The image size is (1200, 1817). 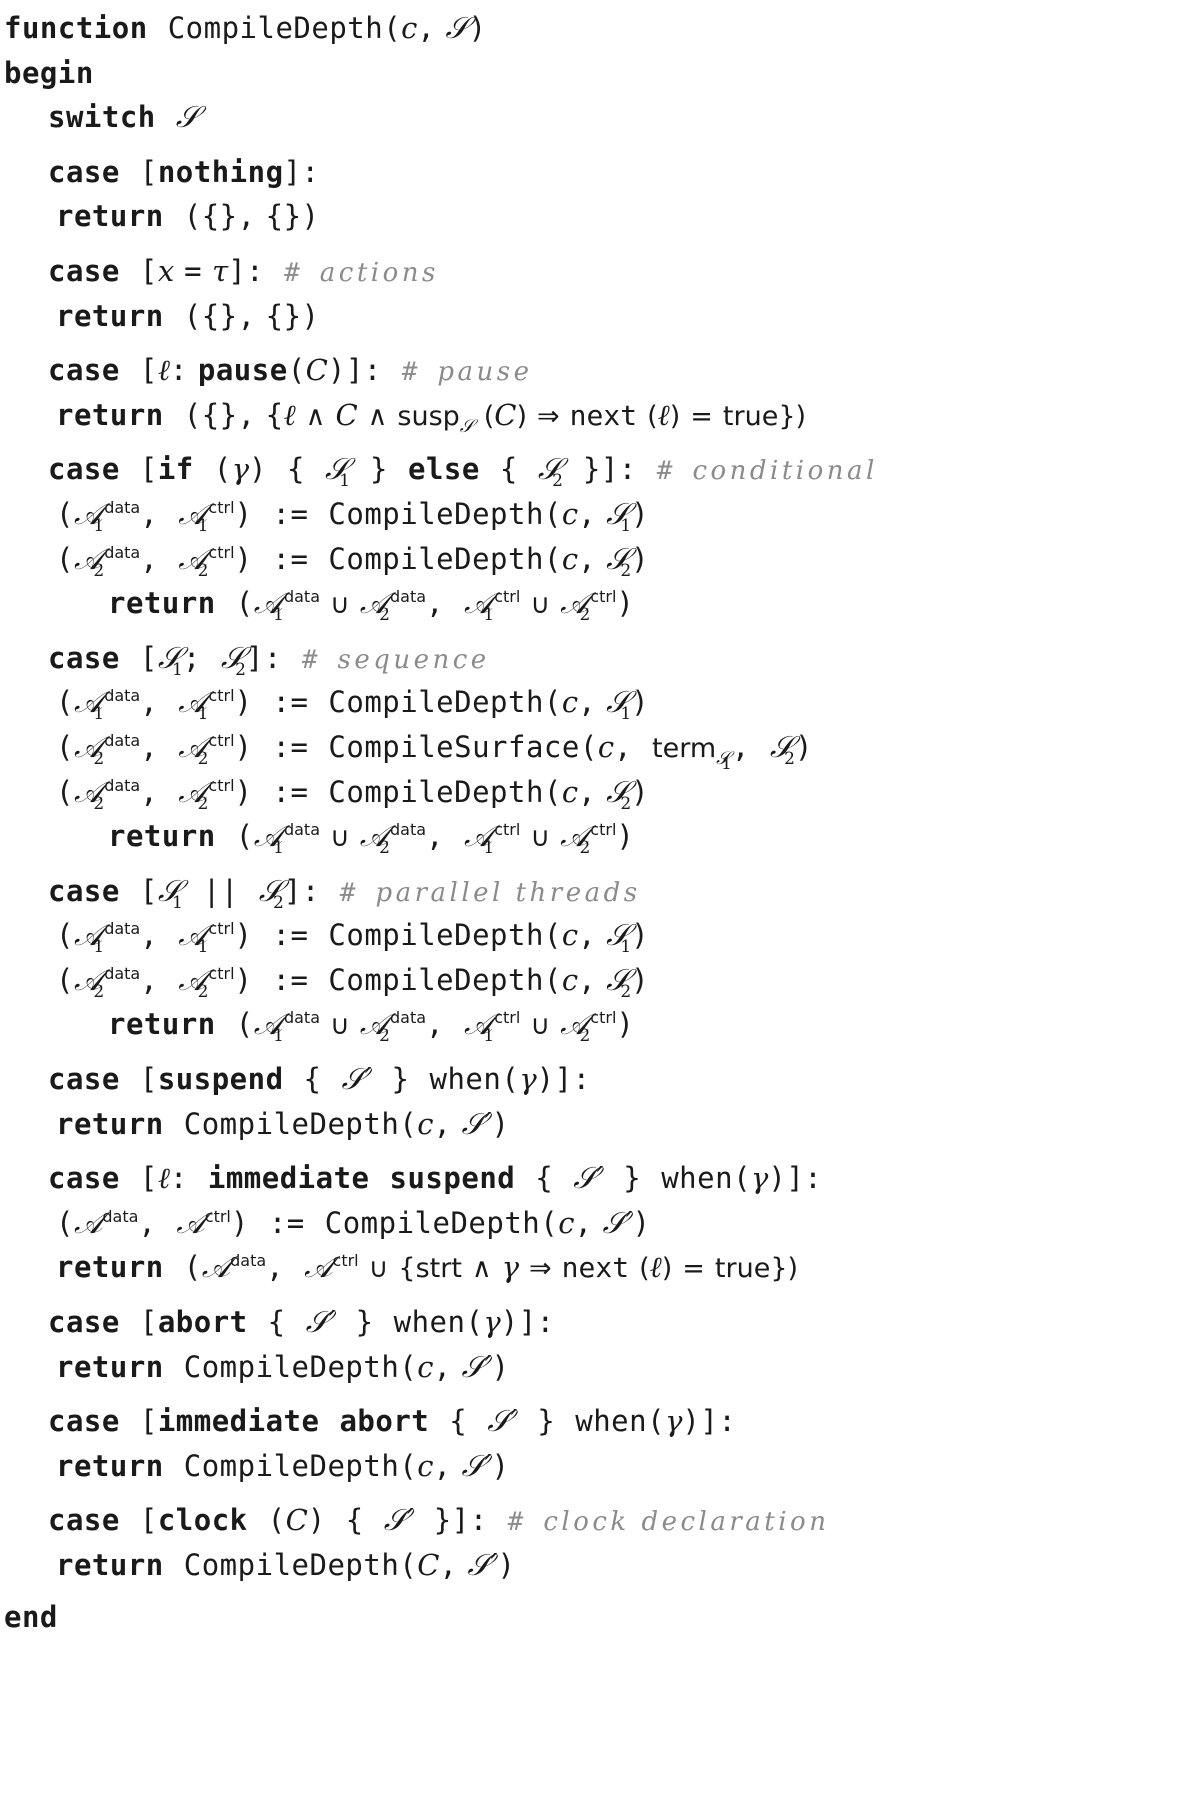 I want to click on operator-susp: susp, so click(x=428, y=416).